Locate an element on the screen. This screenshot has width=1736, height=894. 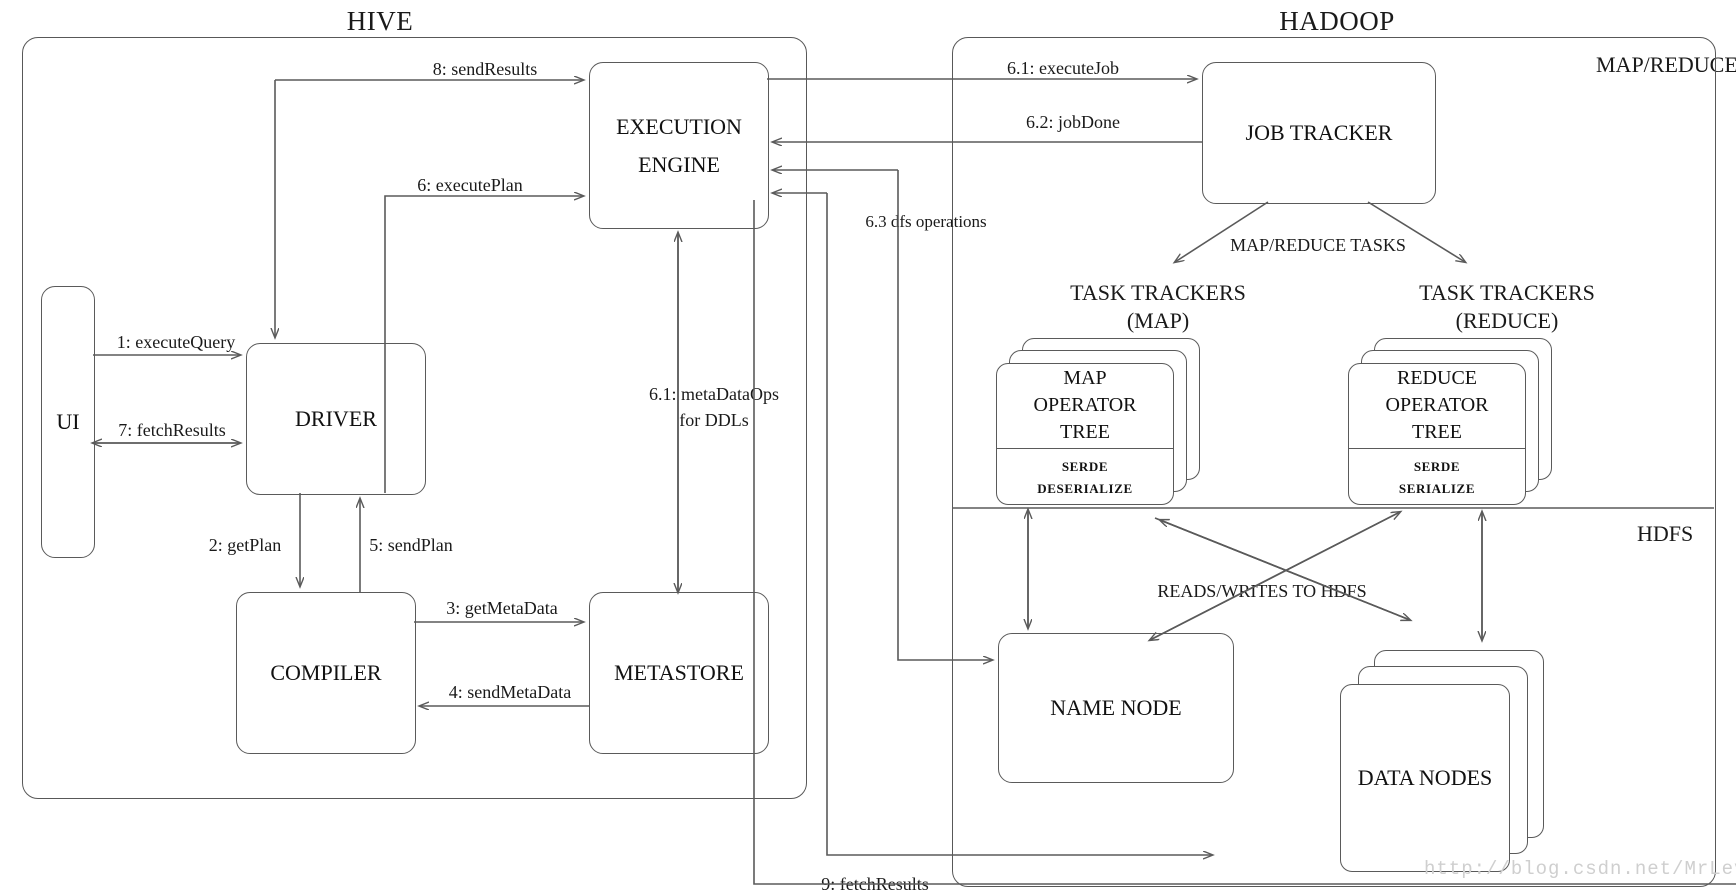
map-serde-mode-label: DESERIALIZE is located at coordinates (1085, 488).